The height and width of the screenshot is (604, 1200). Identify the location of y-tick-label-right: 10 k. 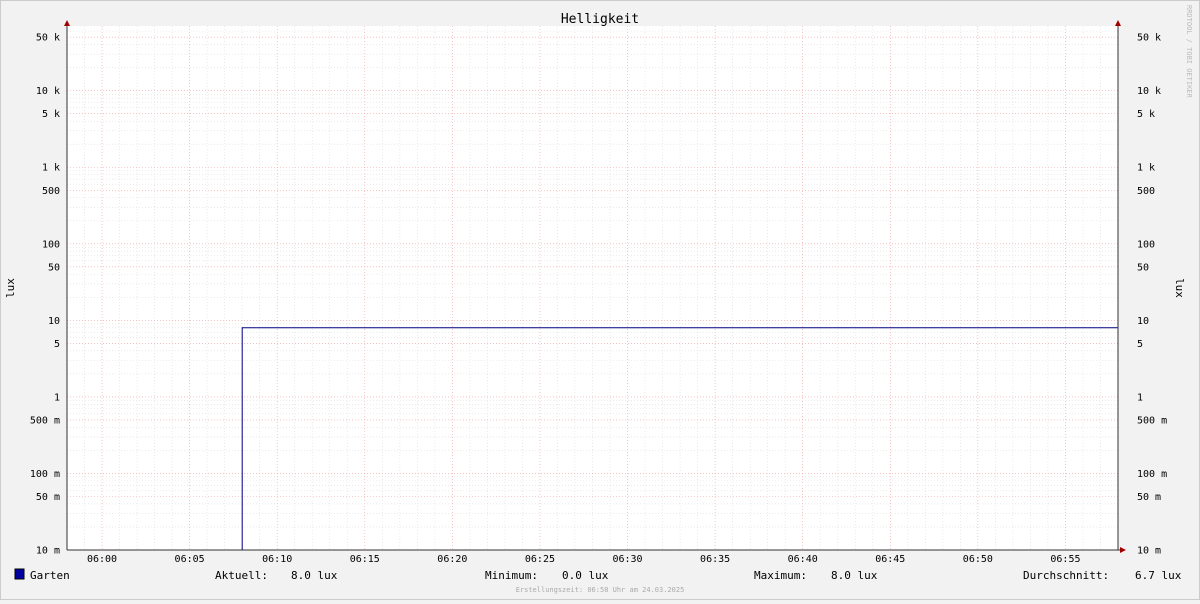
(1149, 91).